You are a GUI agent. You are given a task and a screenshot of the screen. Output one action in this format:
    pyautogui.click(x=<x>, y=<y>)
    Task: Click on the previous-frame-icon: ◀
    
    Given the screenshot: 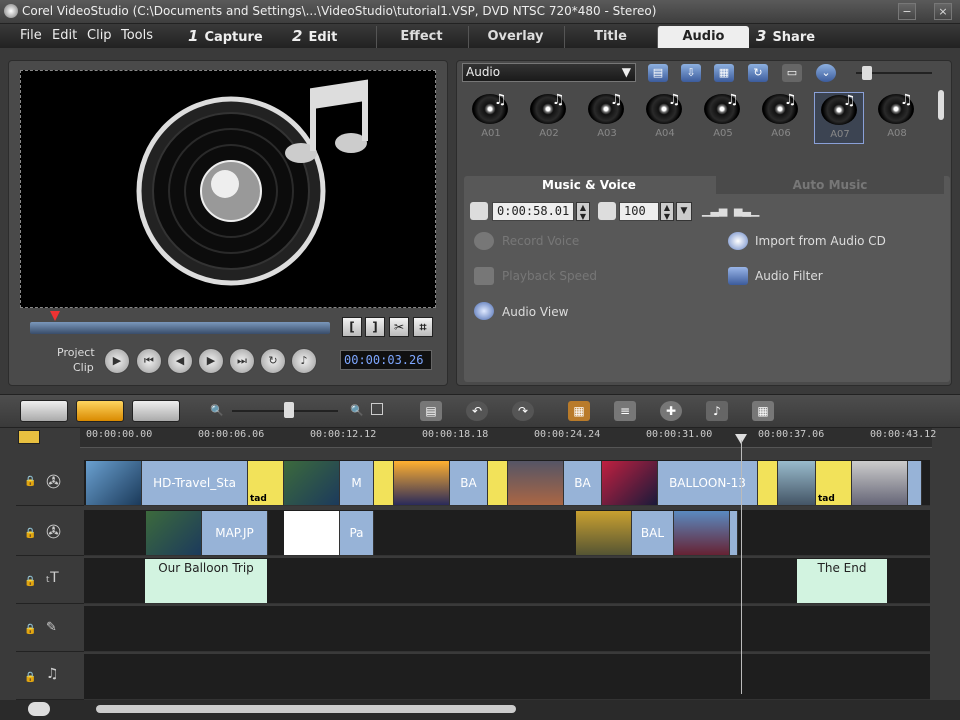 What is the action you would take?
    pyautogui.click(x=180, y=361)
    